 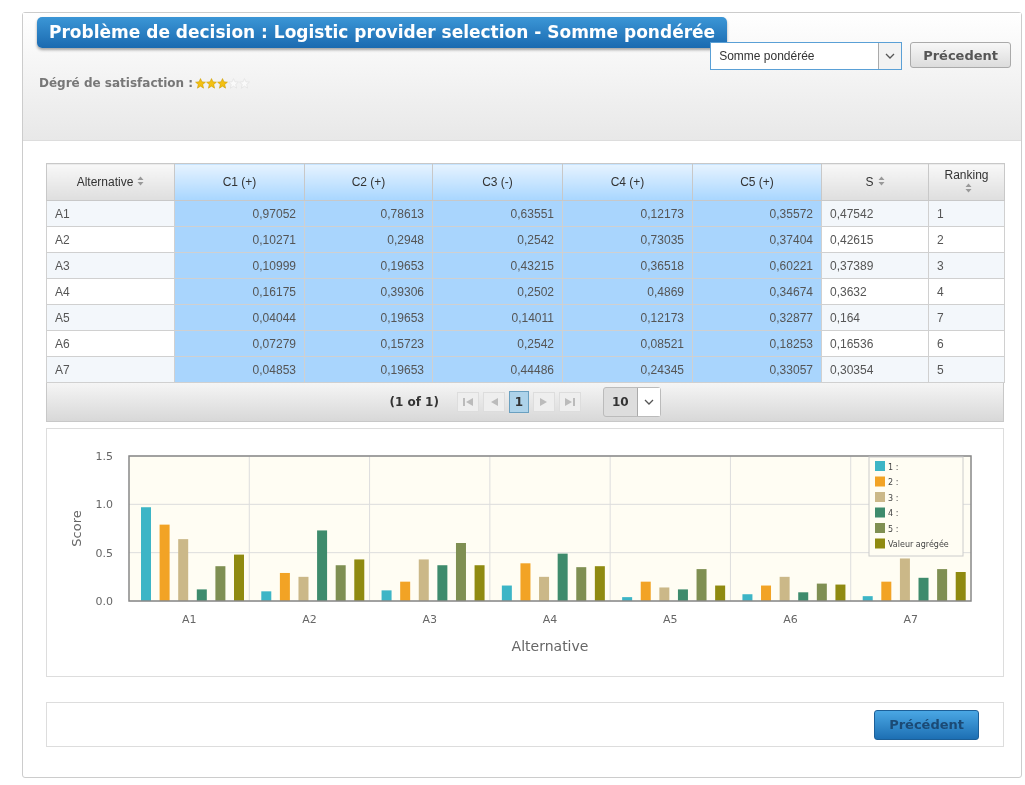 What do you see at coordinates (757, 265) in the screenshot?
I see `table-cell: 0,60221` at bounding box center [757, 265].